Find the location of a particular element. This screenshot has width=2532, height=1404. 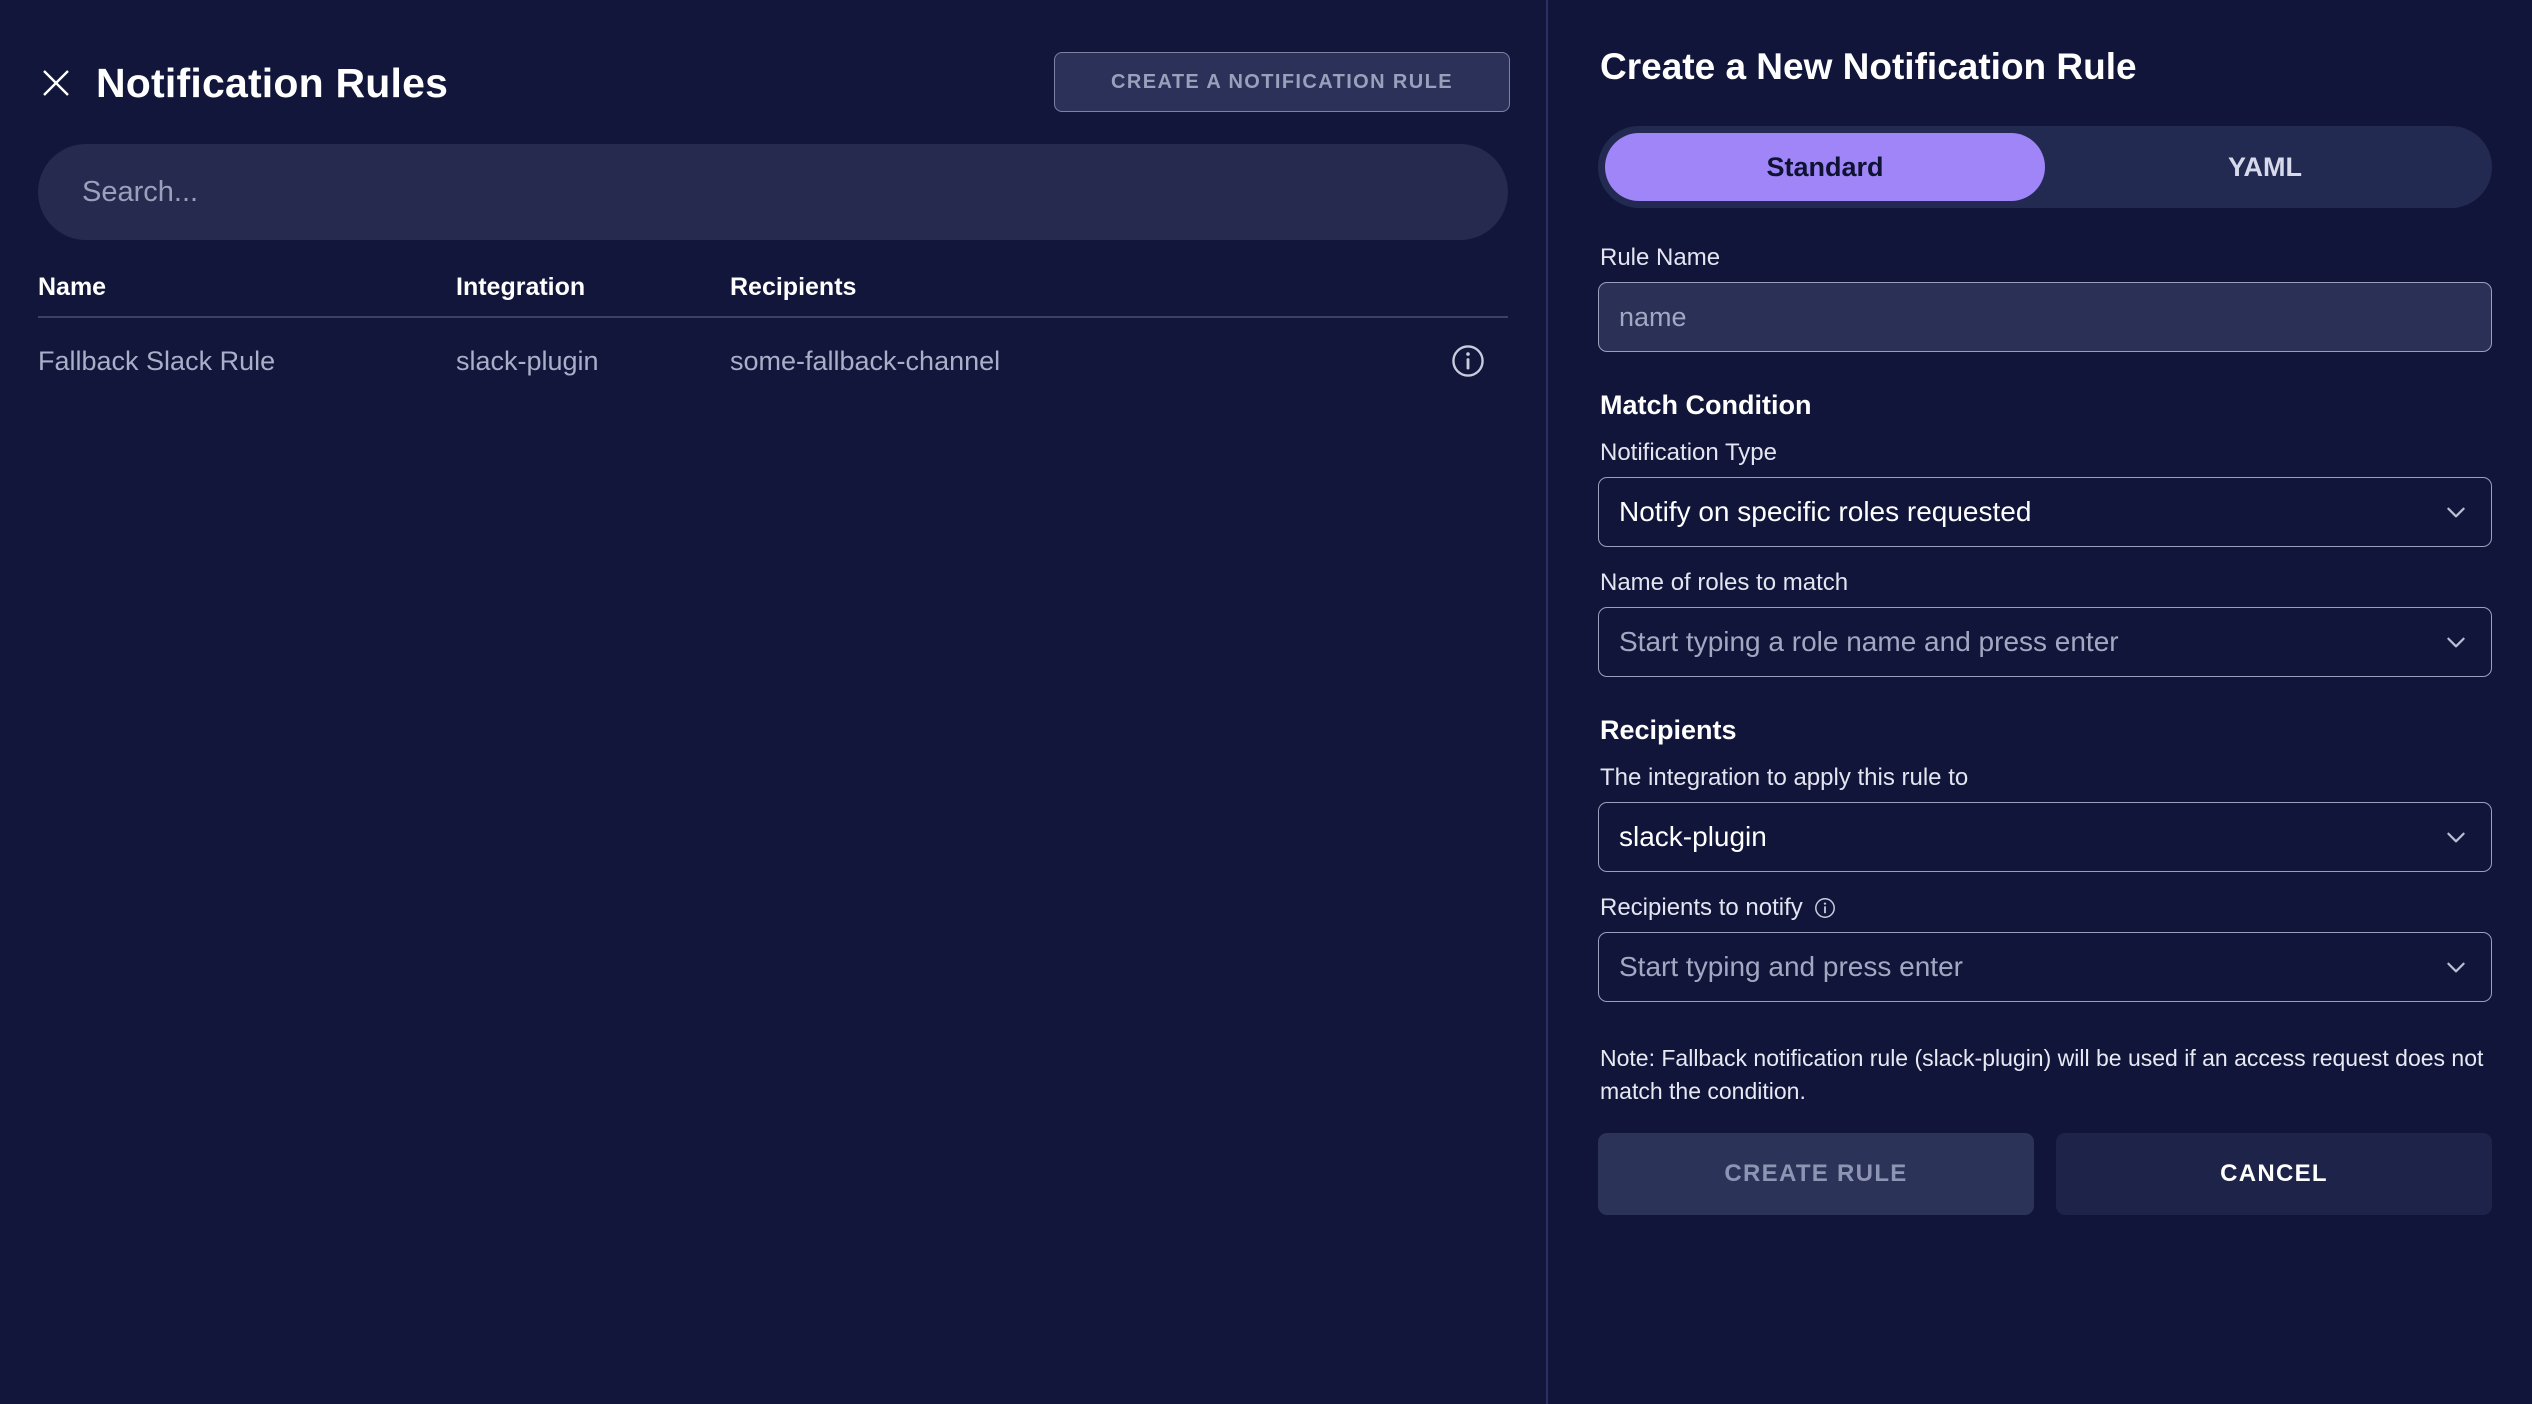

cell-recipients: some-fallback-channel is located at coordinates (865, 360).